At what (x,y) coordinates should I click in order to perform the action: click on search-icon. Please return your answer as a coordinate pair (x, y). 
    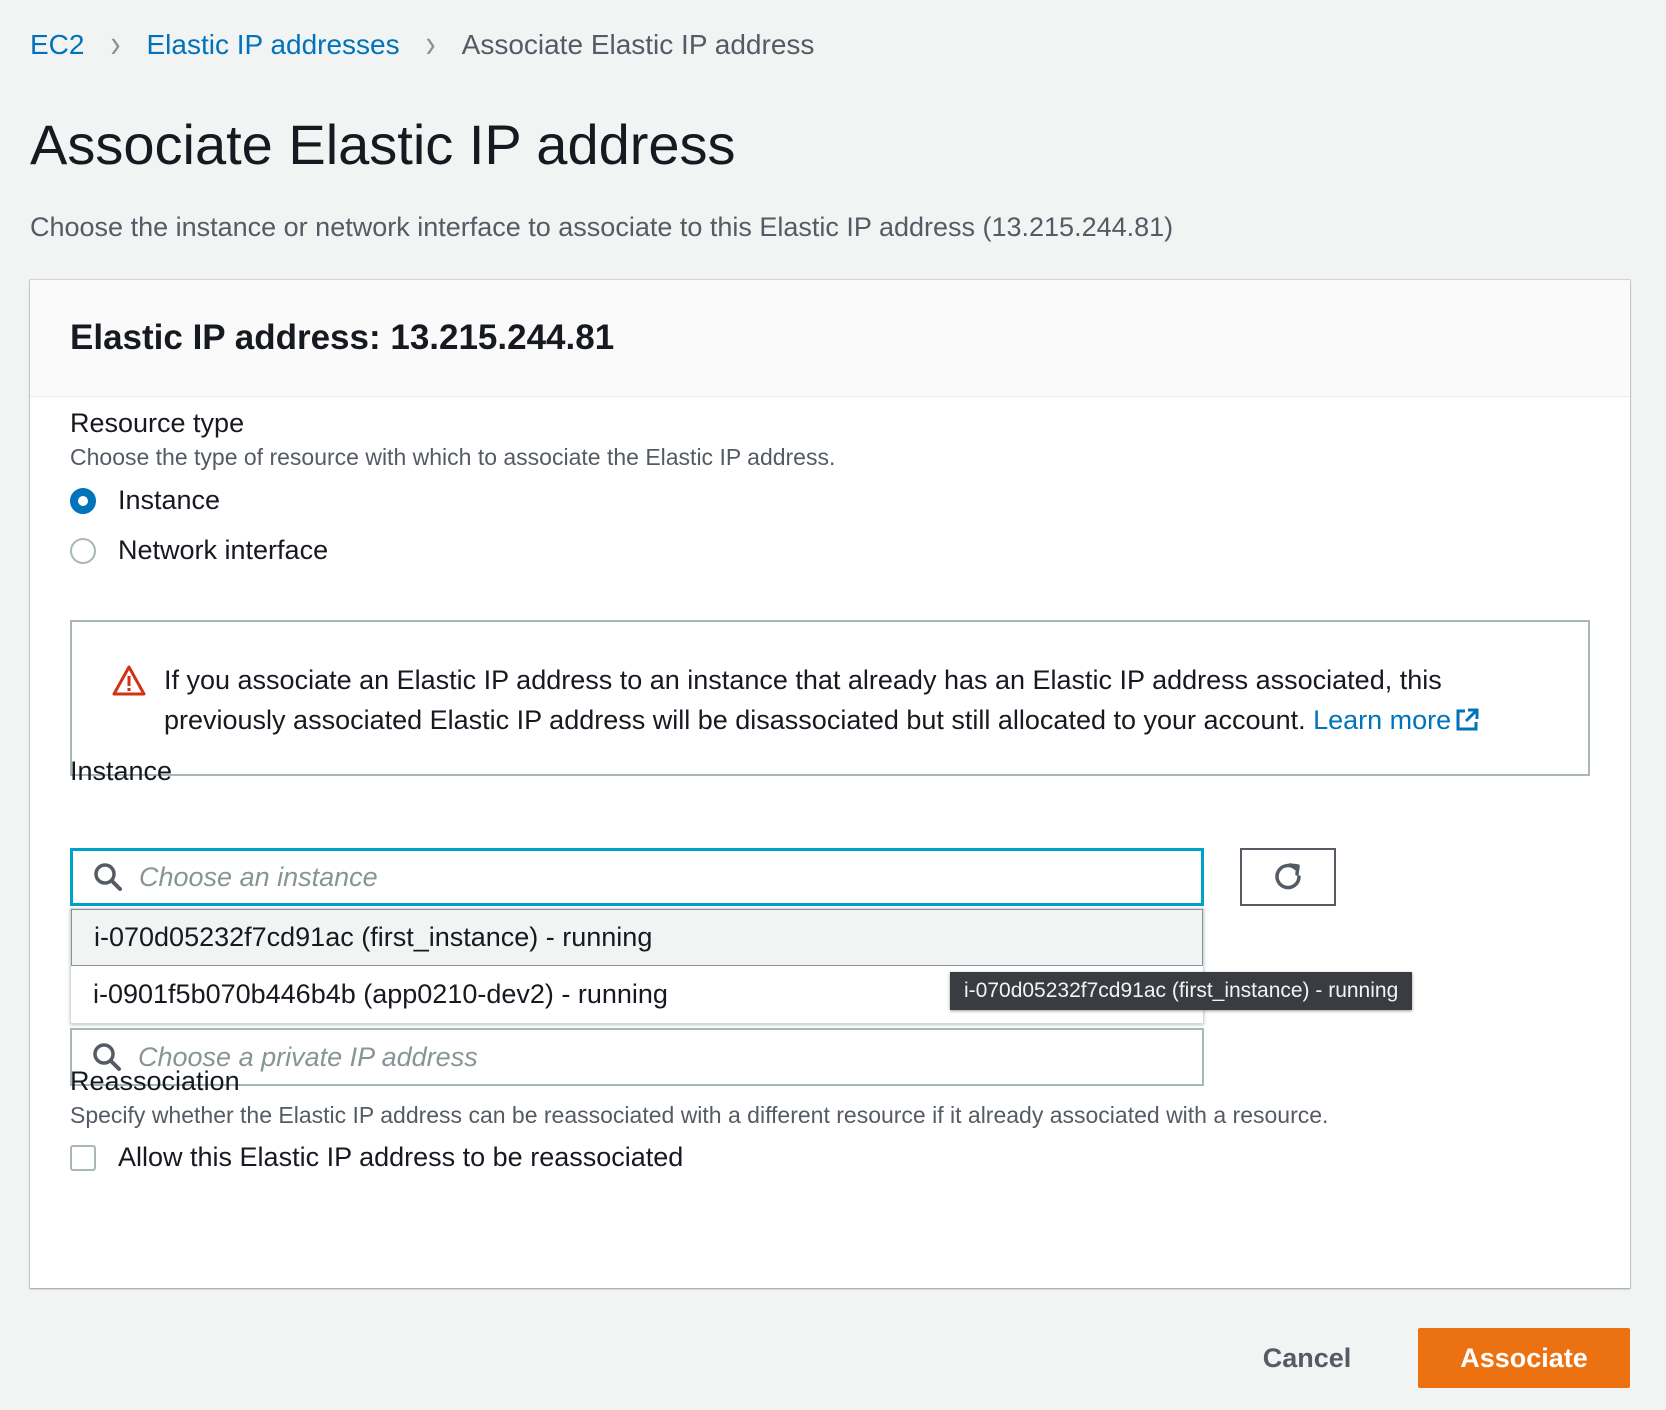
    Looking at the image, I should click on (108, 877).